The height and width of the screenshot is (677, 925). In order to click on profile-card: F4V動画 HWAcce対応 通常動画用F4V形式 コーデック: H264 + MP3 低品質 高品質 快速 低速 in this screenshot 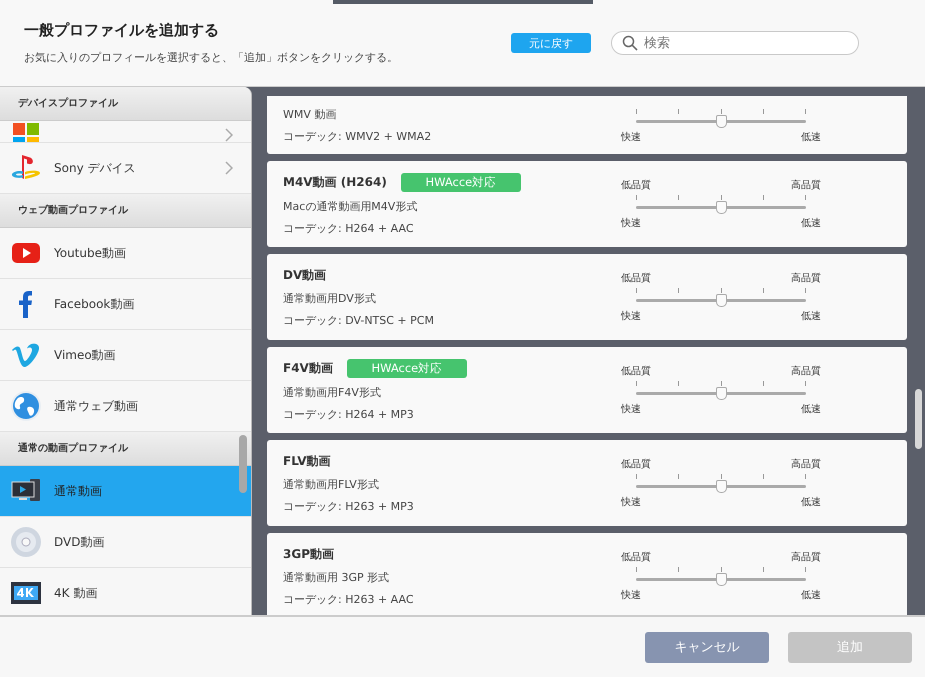, I will do `click(587, 390)`.